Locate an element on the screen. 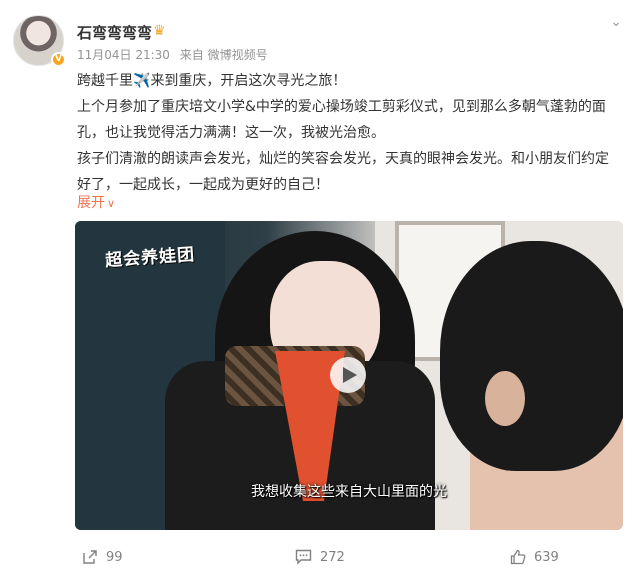 Image resolution: width=640 pixels, height=577 pixels. share-icon is located at coordinates (90, 557).